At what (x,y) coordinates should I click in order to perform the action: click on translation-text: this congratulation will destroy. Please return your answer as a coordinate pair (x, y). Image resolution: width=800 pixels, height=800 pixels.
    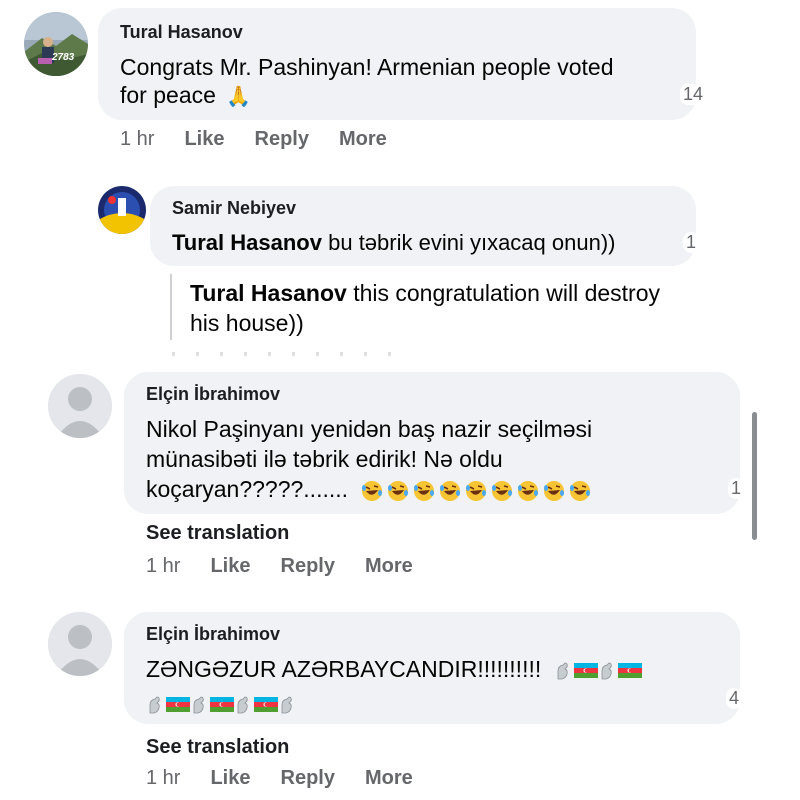
    Looking at the image, I should click on (507, 293).